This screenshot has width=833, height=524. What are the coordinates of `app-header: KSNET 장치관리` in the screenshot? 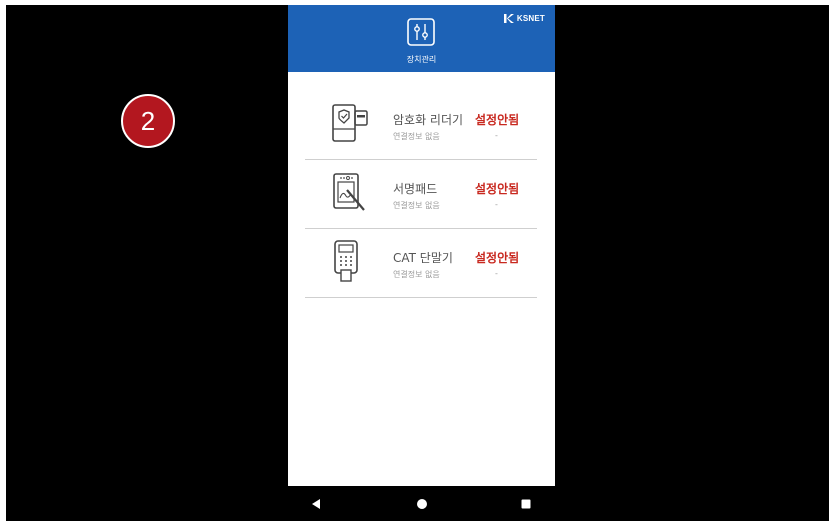 It's located at (421, 38).